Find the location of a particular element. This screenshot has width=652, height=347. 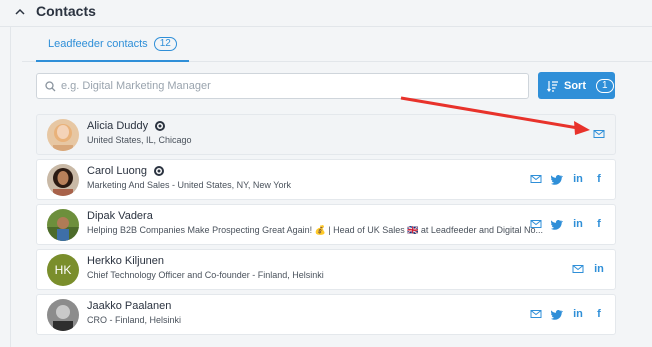

search-icon is located at coordinates (50, 86).